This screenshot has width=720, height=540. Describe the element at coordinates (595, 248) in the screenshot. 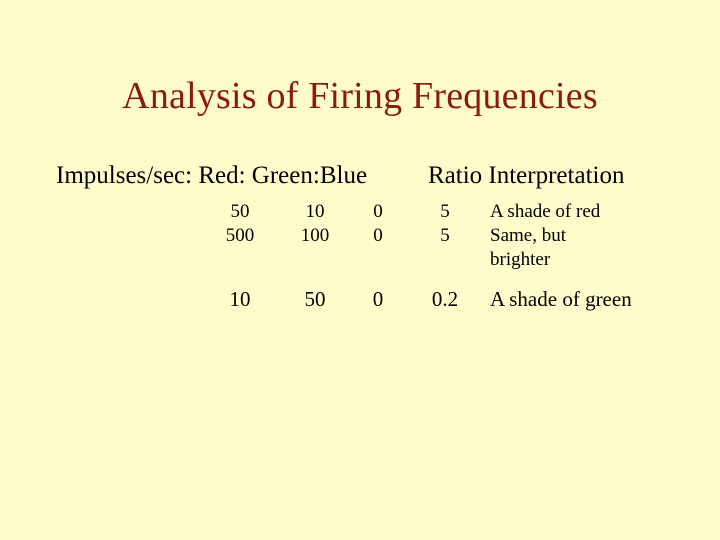

I see `cell-interpretation: Same, but brighter` at that location.